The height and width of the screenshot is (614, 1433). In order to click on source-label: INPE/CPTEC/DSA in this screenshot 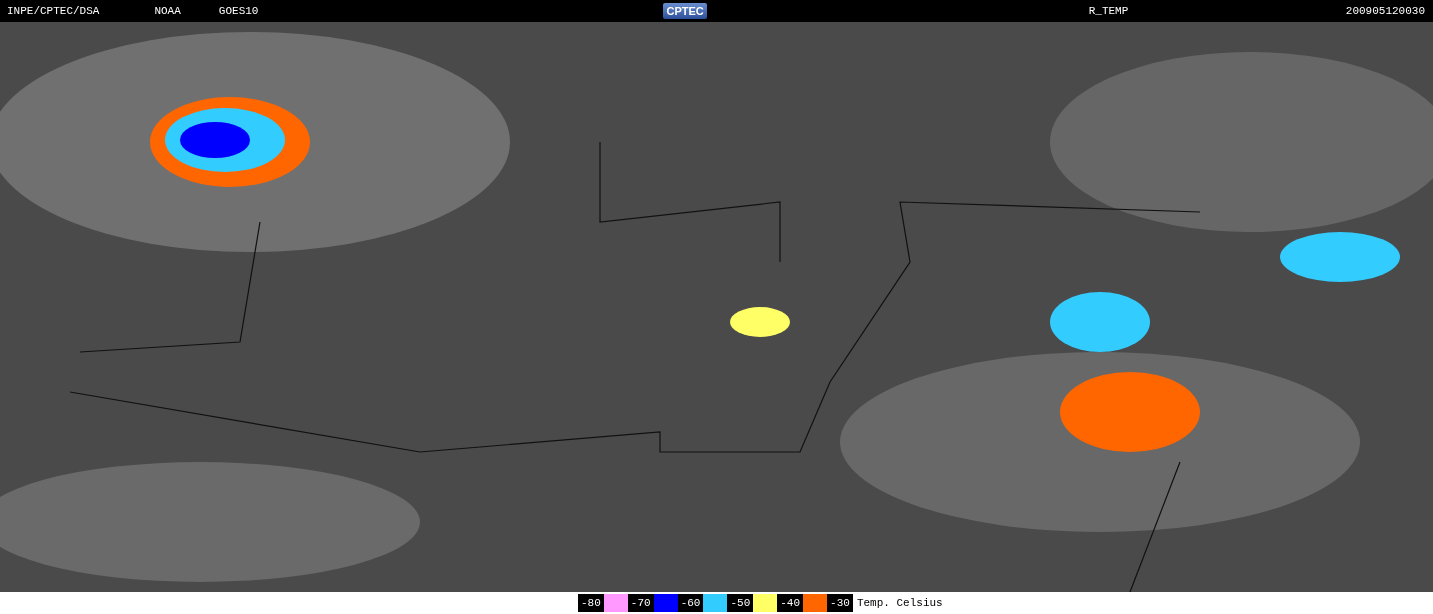, I will do `click(53, 11)`.